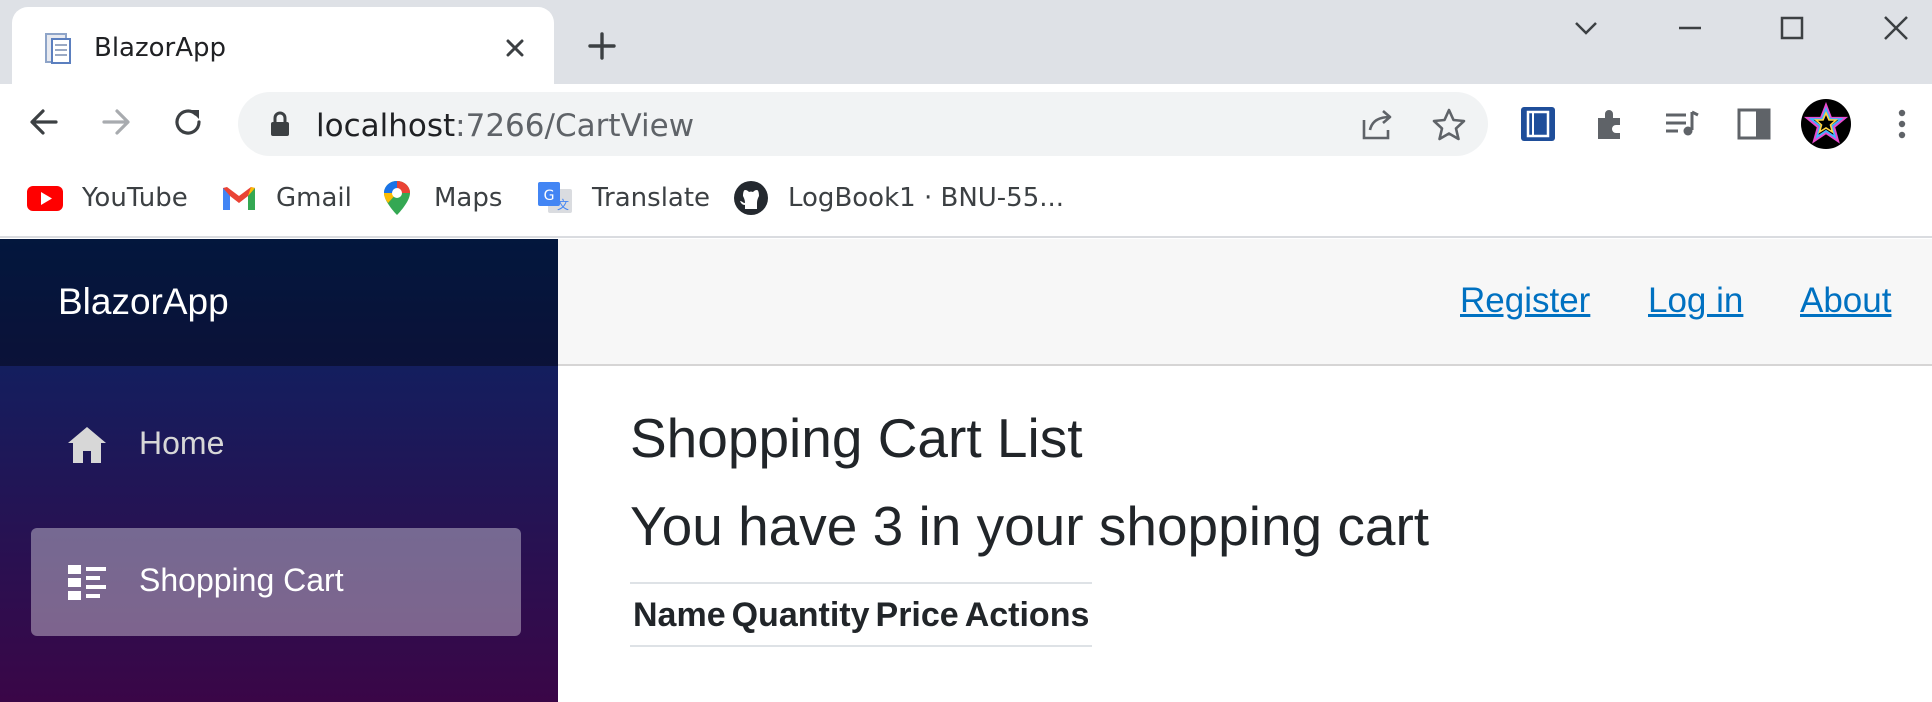  Describe the element at coordinates (917, 615) in the screenshot. I see `column-header-price: Price` at that location.